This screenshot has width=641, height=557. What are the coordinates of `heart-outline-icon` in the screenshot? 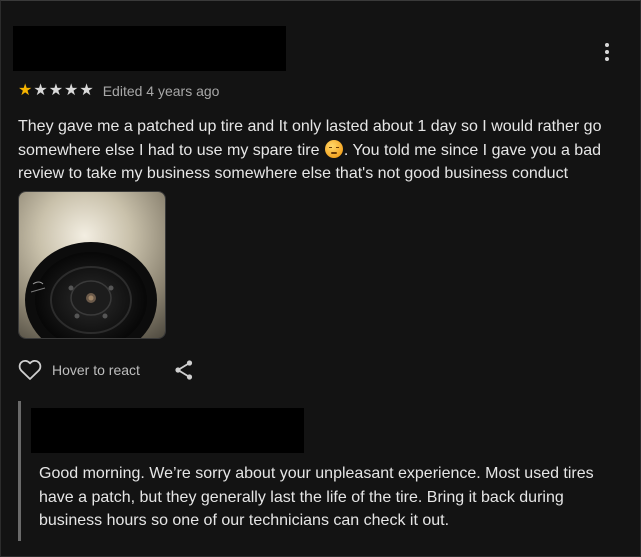 It's located at (30, 369).